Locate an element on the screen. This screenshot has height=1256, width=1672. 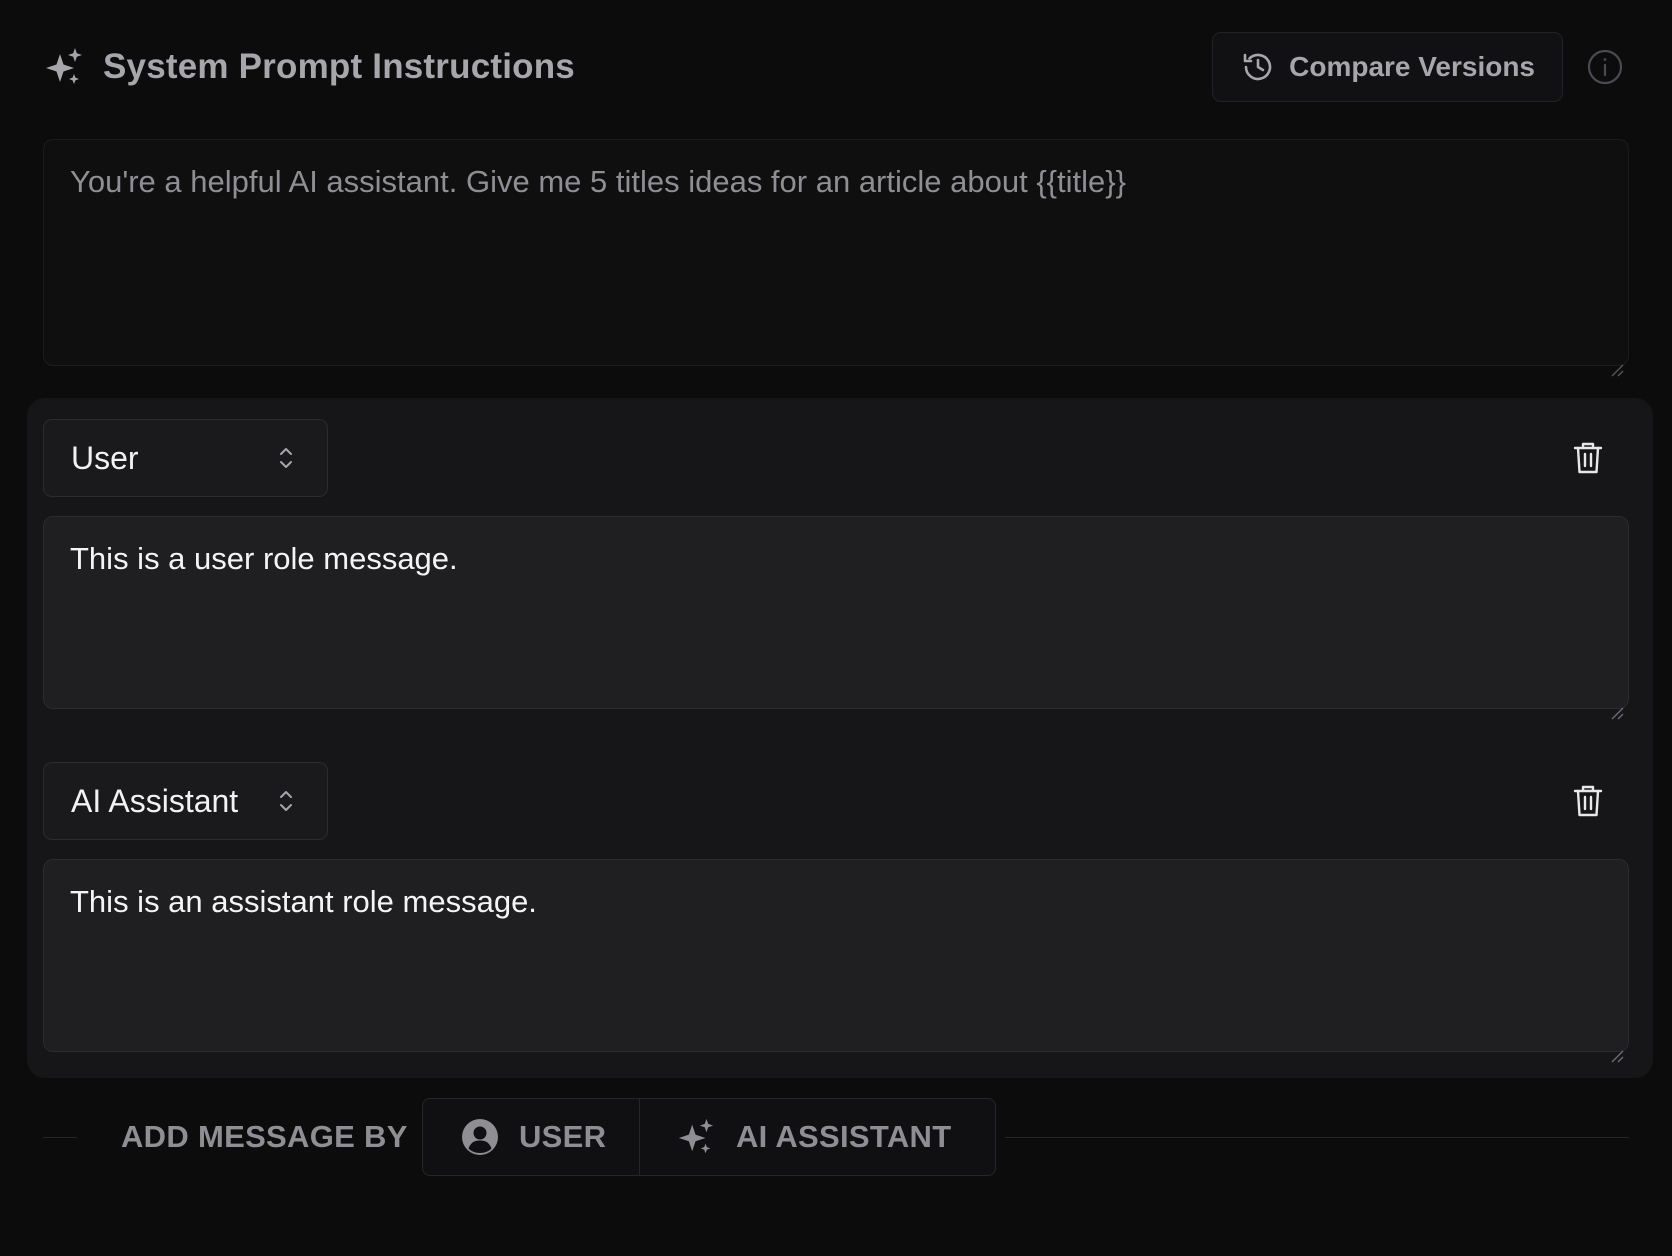
add-user-label: USER is located at coordinates (563, 1136).